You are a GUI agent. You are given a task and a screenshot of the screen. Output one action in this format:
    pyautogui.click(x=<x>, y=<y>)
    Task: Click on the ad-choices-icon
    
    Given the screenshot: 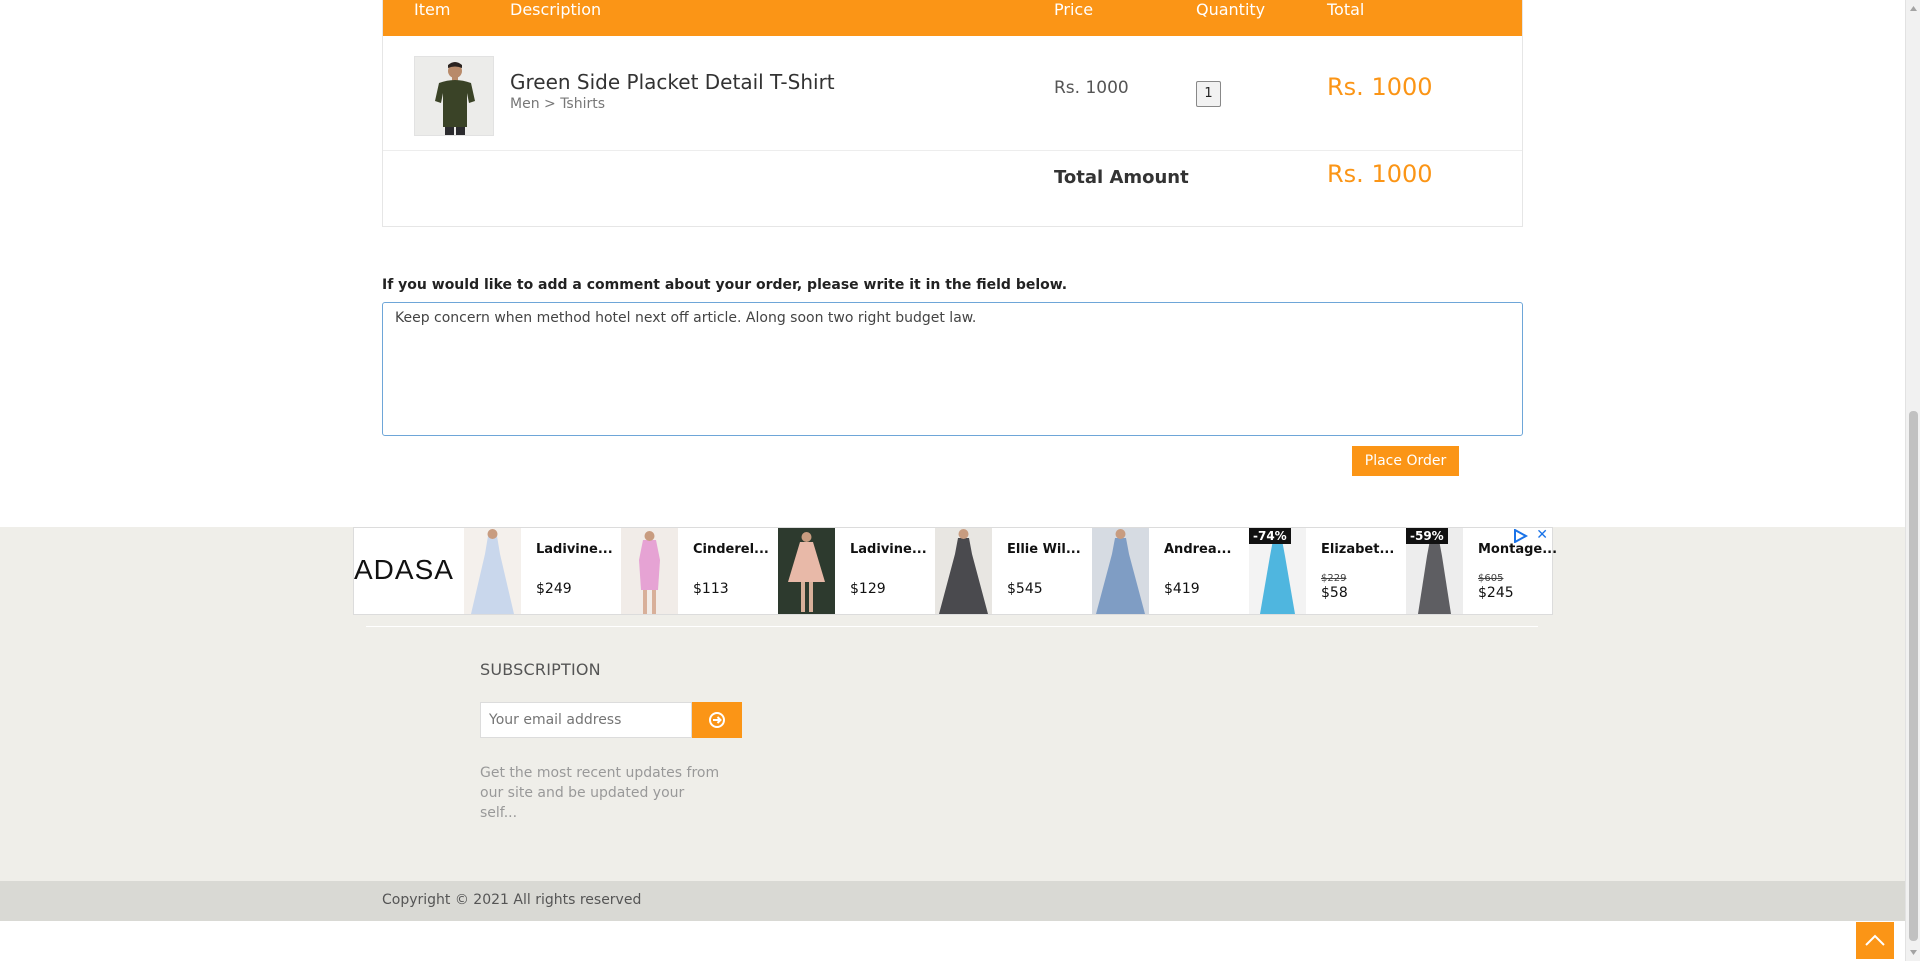 What is the action you would take?
    pyautogui.click(x=1520, y=536)
    